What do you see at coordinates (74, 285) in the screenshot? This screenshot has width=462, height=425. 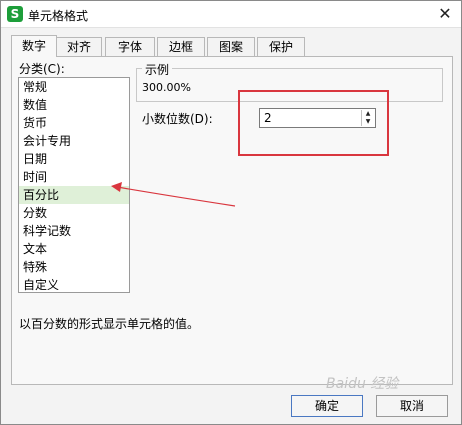 I see `category-item-custom: 自定义` at bounding box center [74, 285].